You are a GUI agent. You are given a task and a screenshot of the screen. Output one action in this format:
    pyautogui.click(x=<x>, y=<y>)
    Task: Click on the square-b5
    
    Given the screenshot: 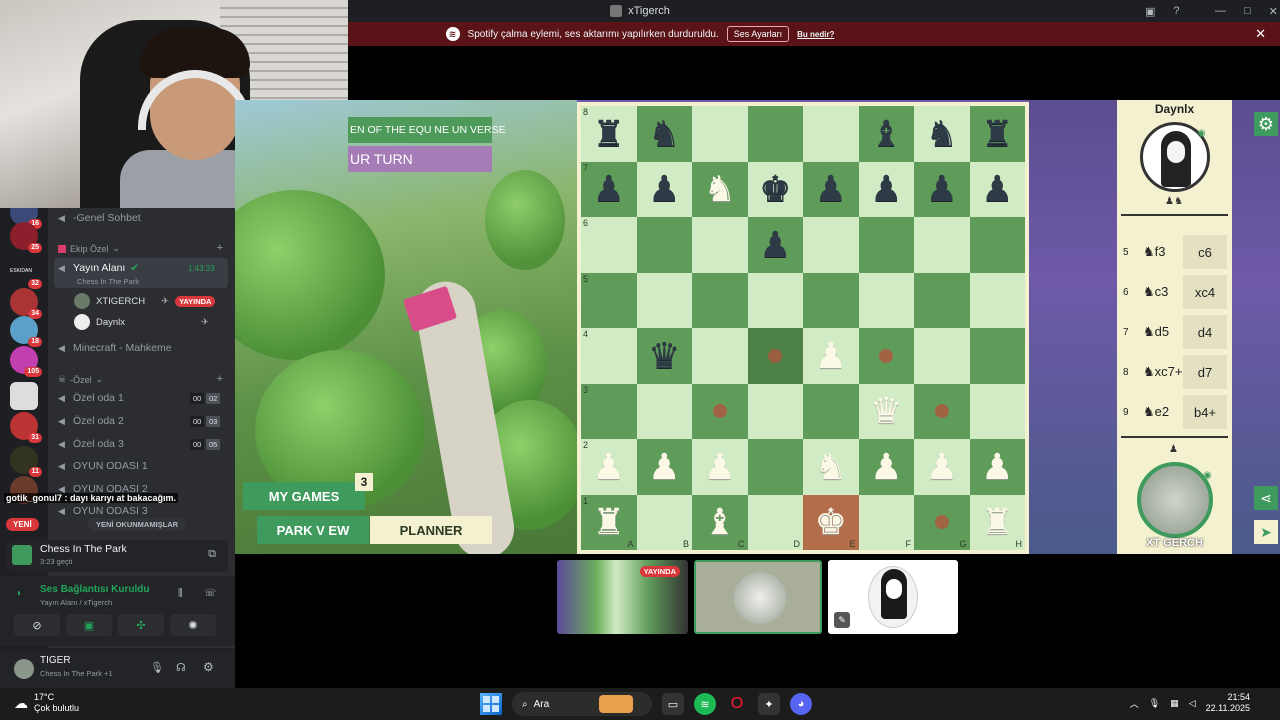 What is the action you would take?
    pyautogui.click(x=664, y=300)
    